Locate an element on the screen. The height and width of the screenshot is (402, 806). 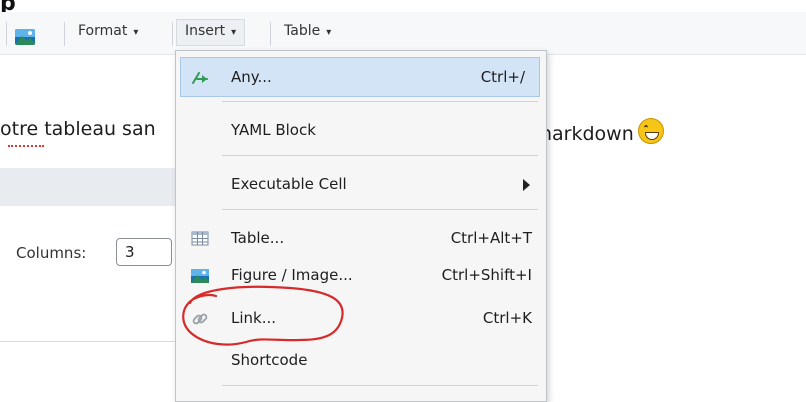
menu-item-shortcut: Ctrl+Alt+T is located at coordinates (491, 238).